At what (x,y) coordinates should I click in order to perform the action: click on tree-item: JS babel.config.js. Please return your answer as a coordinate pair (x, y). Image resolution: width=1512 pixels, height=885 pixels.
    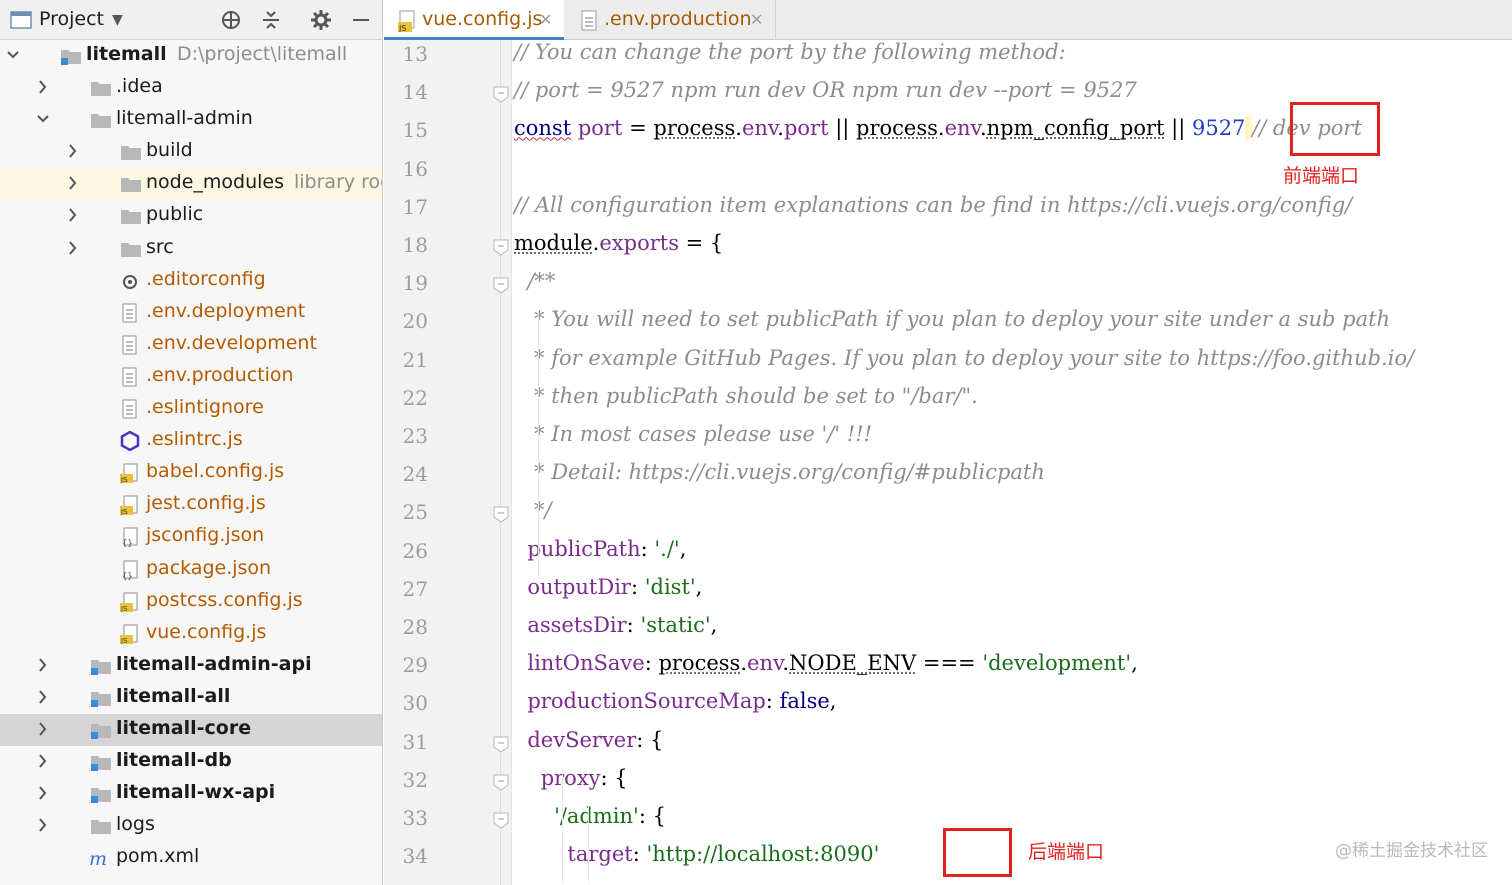
    Looking at the image, I should click on (191, 473).